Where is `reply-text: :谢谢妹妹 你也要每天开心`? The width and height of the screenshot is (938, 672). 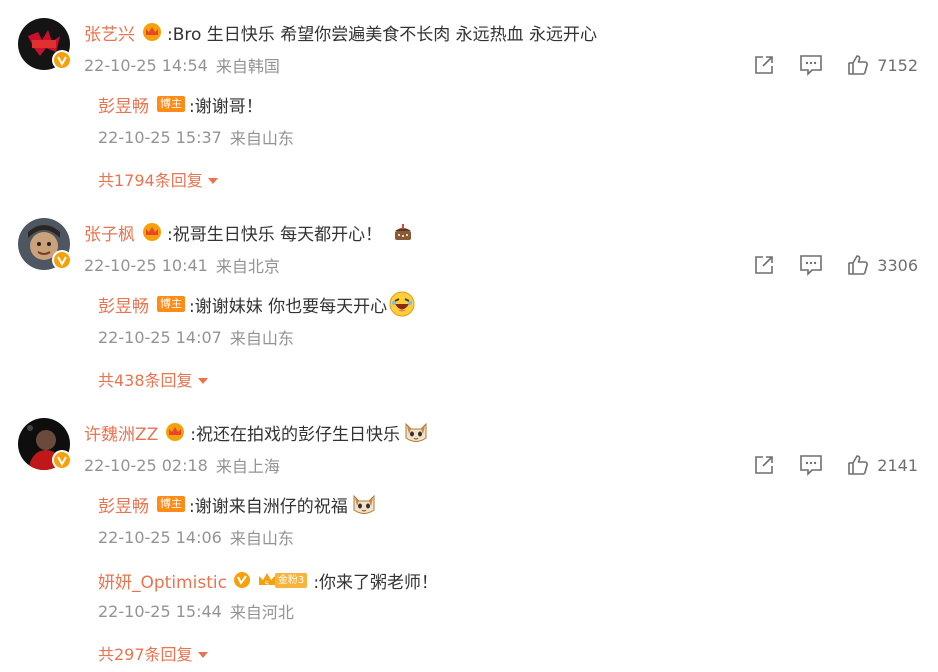
reply-text: :谢谢妹妹 你也要每天开心 is located at coordinates (288, 306).